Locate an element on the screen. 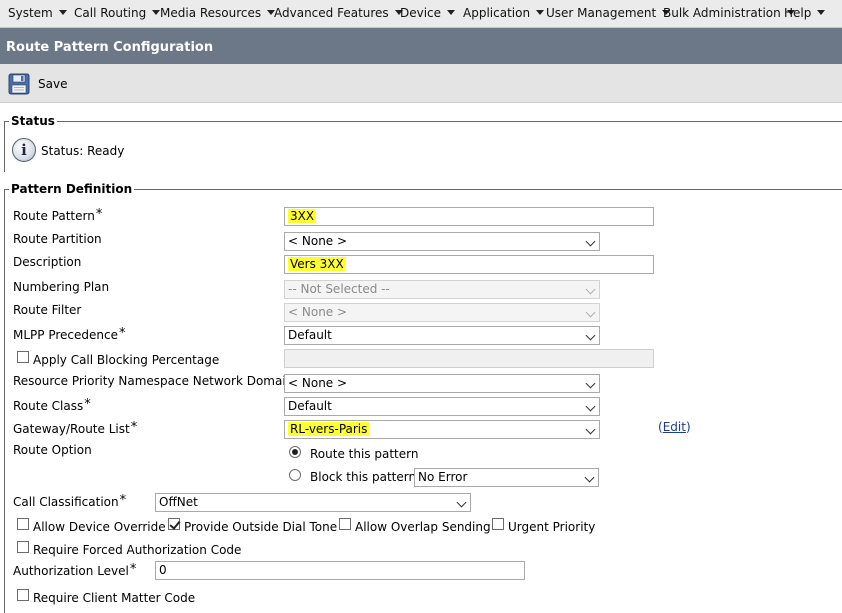 This screenshot has width=842, height=613. route-pattern-input: 3XX is located at coordinates (469, 216).